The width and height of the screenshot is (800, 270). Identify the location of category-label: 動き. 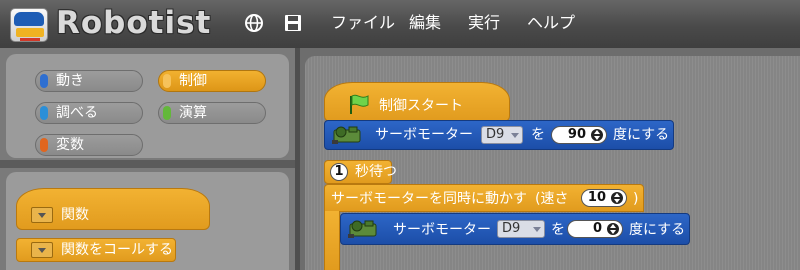
(70, 81).